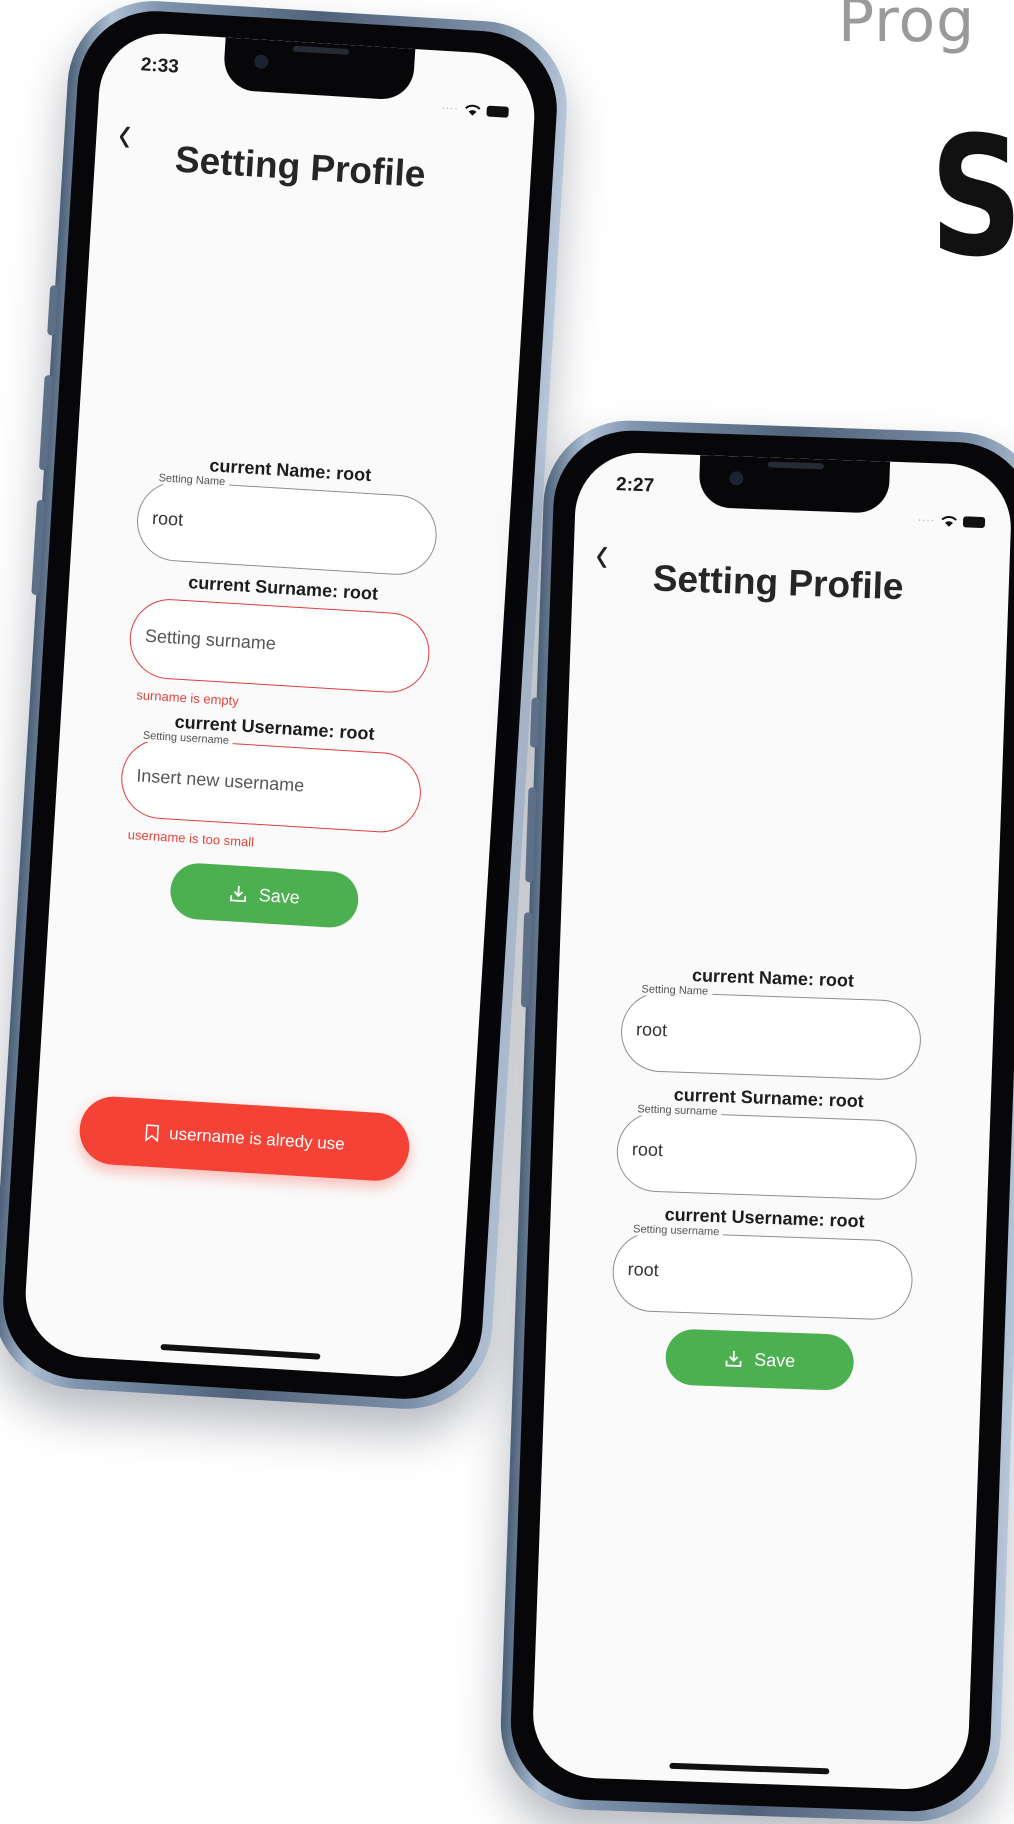 The height and width of the screenshot is (1824, 1014). Describe the element at coordinates (676, 1231) in the screenshot. I see `username-field-legend: Setting username` at that location.